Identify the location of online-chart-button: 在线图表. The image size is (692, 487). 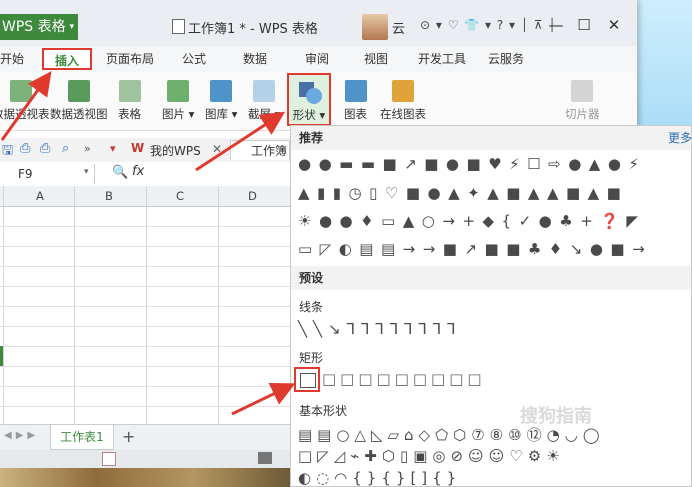
(403, 101).